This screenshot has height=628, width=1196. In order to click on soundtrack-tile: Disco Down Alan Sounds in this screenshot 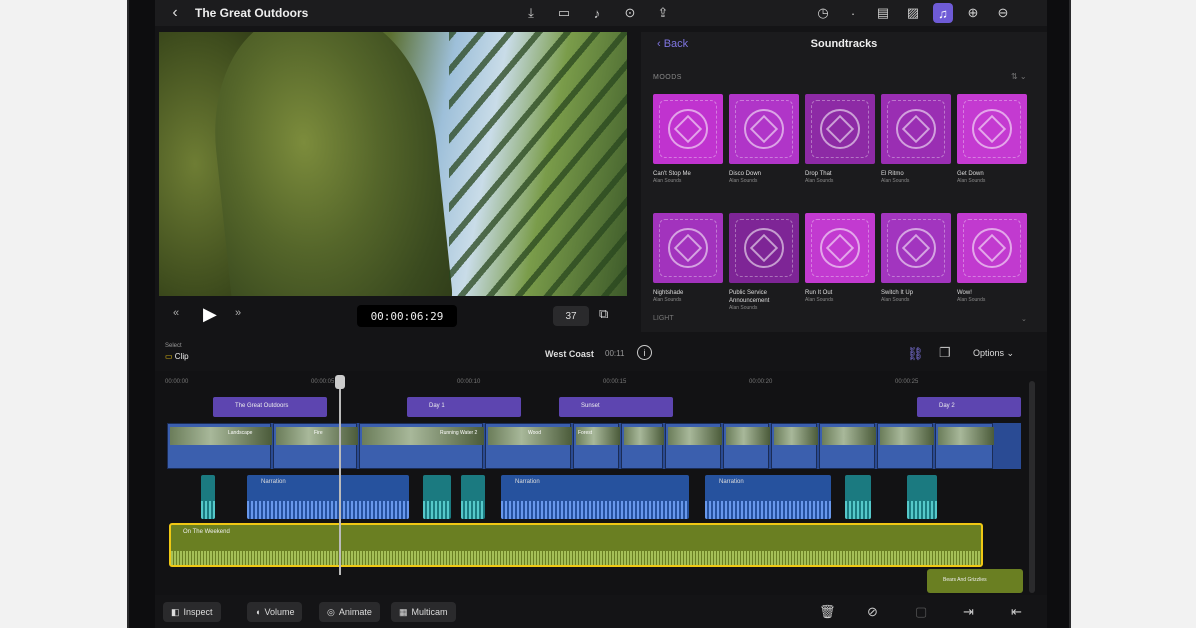, I will do `click(764, 139)`.